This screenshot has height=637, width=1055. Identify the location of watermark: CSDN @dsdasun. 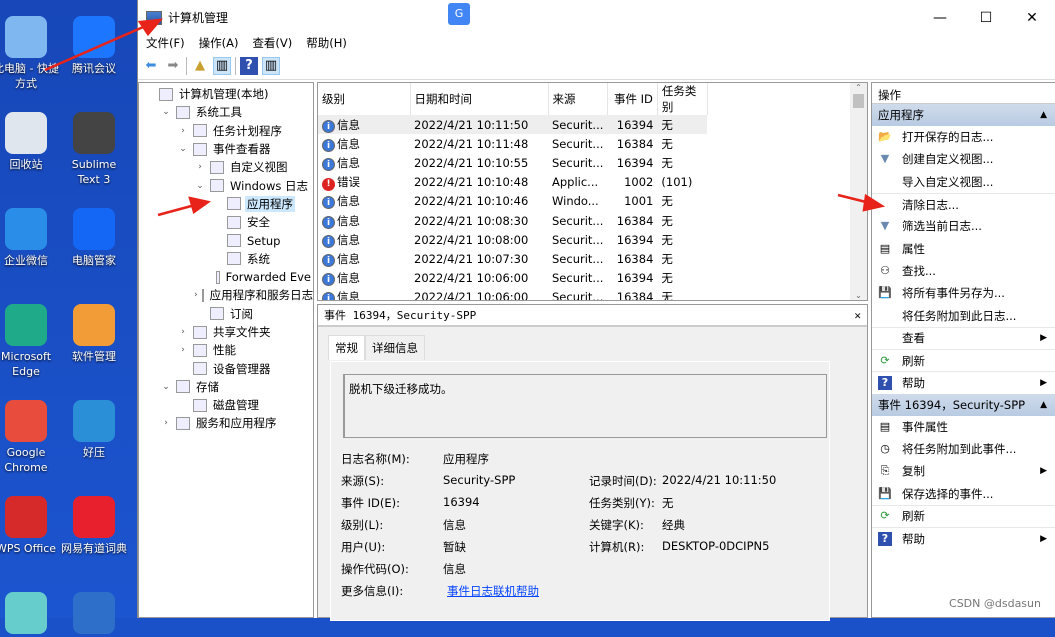
(995, 603).